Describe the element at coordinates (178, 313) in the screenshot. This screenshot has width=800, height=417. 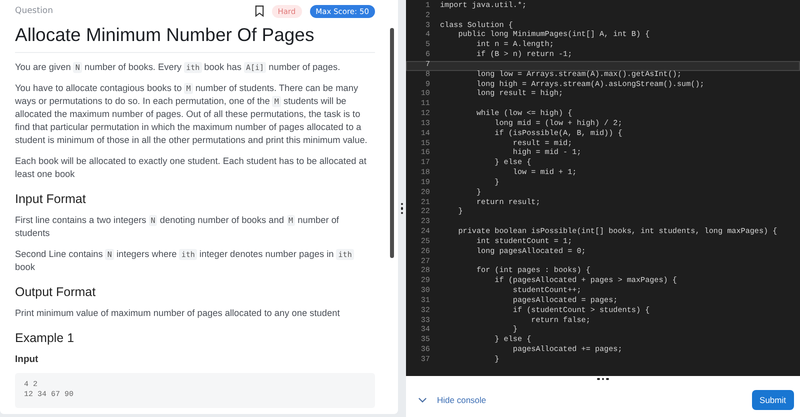
I see `paragraph: Print minimum value of maximum number of pages allocated to any one student` at that location.